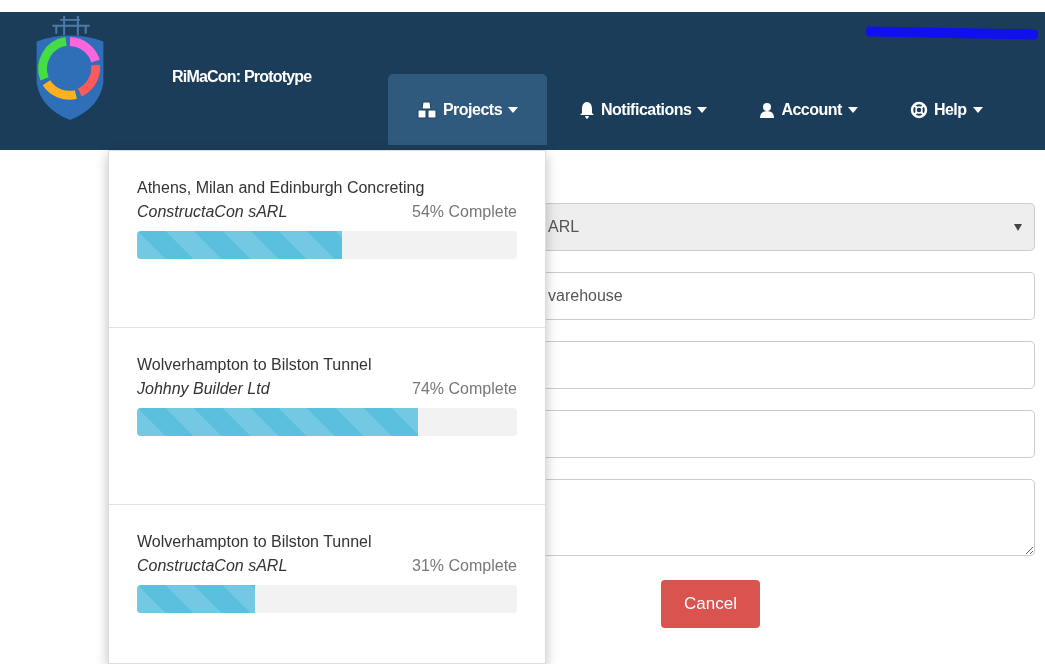 The image size is (1045, 664). What do you see at coordinates (242, 77) in the screenshot?
I see `app-title: RiMaCon: Prototype` at bounding box center [242, 77].